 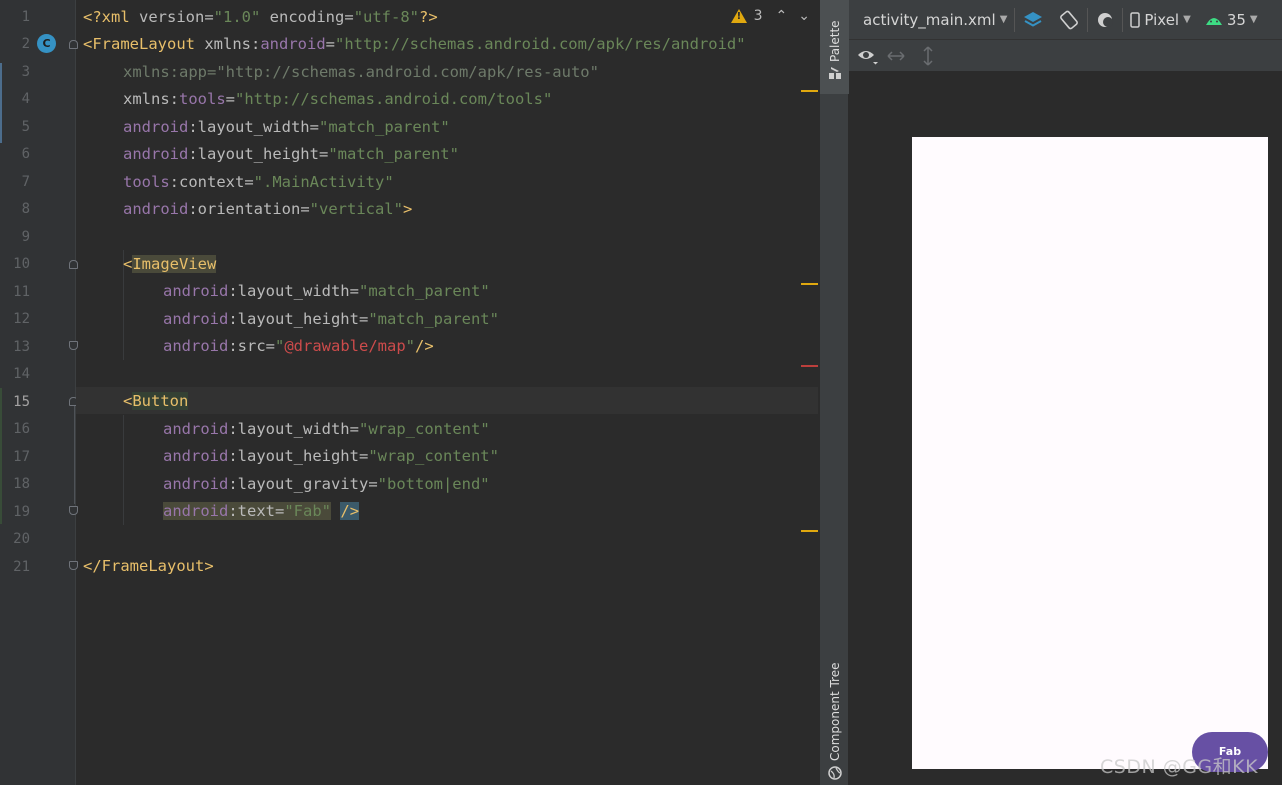 I want to click on xml-ns-name: tools, so click(x=202, y=99).